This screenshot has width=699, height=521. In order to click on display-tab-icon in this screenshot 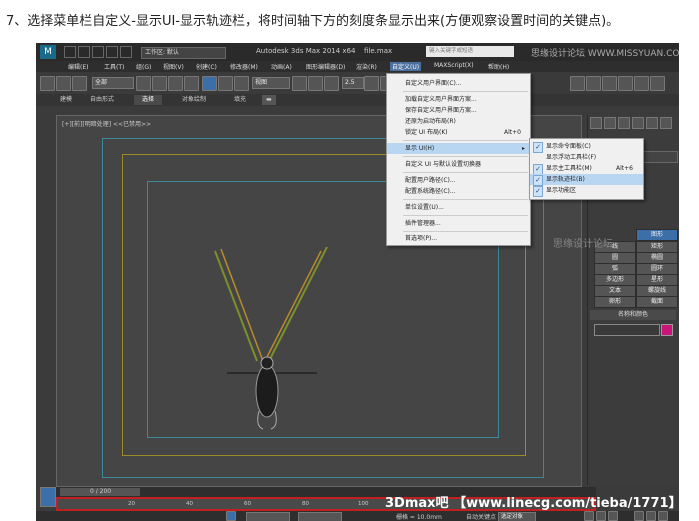, I will do `click(652, 123)`.